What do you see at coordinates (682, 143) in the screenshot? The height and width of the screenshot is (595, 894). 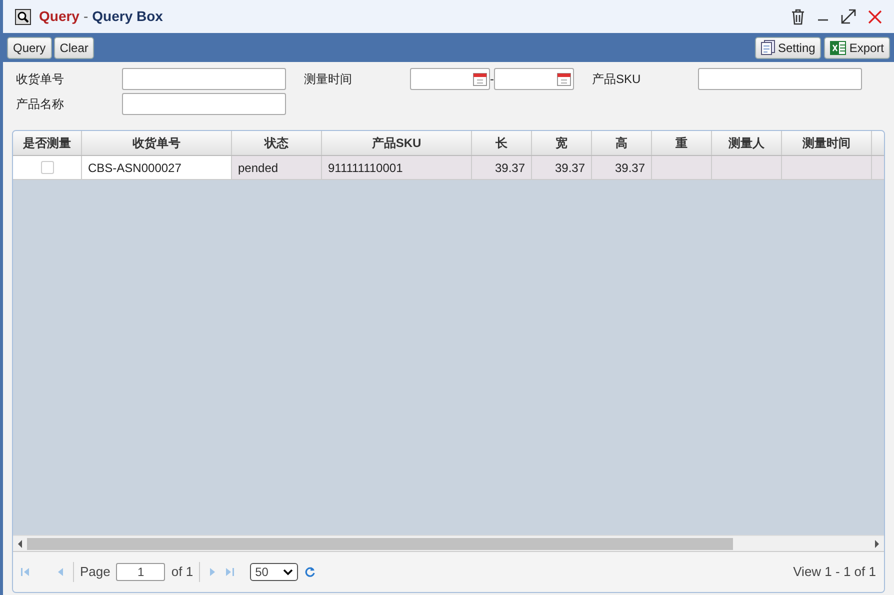 I see `column-header: 重` at bounding box center [682, 143].